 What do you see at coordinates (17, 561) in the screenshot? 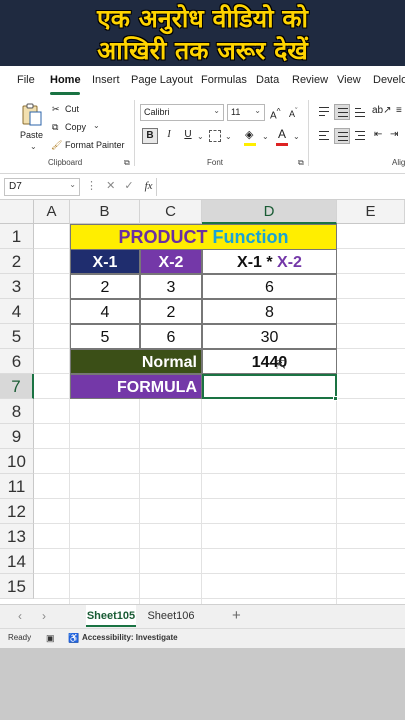
I see `row-header-14: 14` at bounding box center [17, 561].